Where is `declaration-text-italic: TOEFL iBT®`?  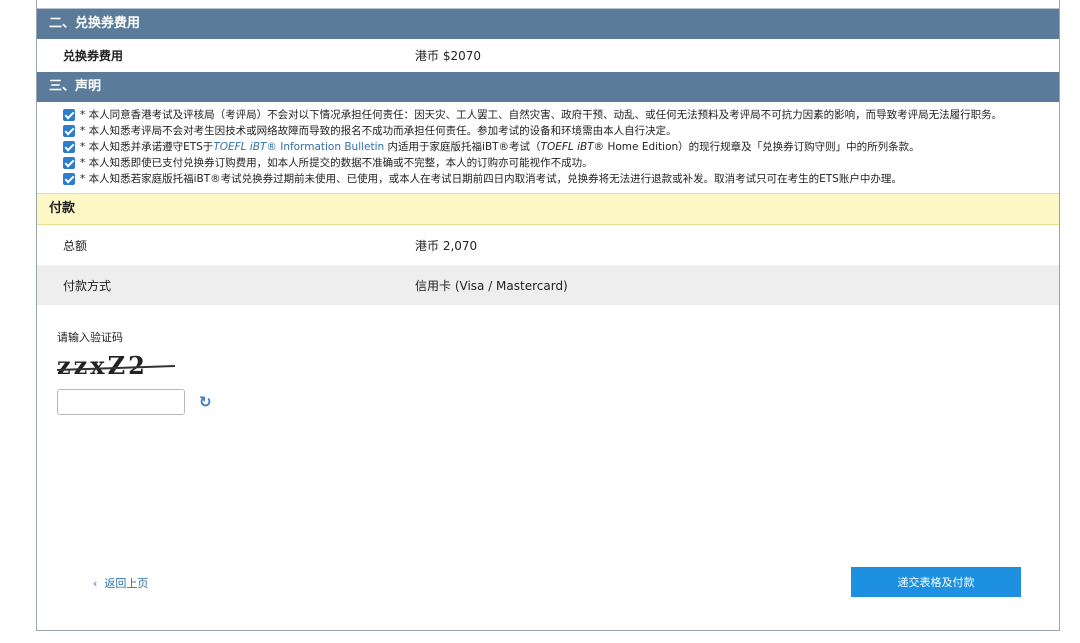
declaration-text-italic: TOEFL iBT® is located at coordinates (572, 147).